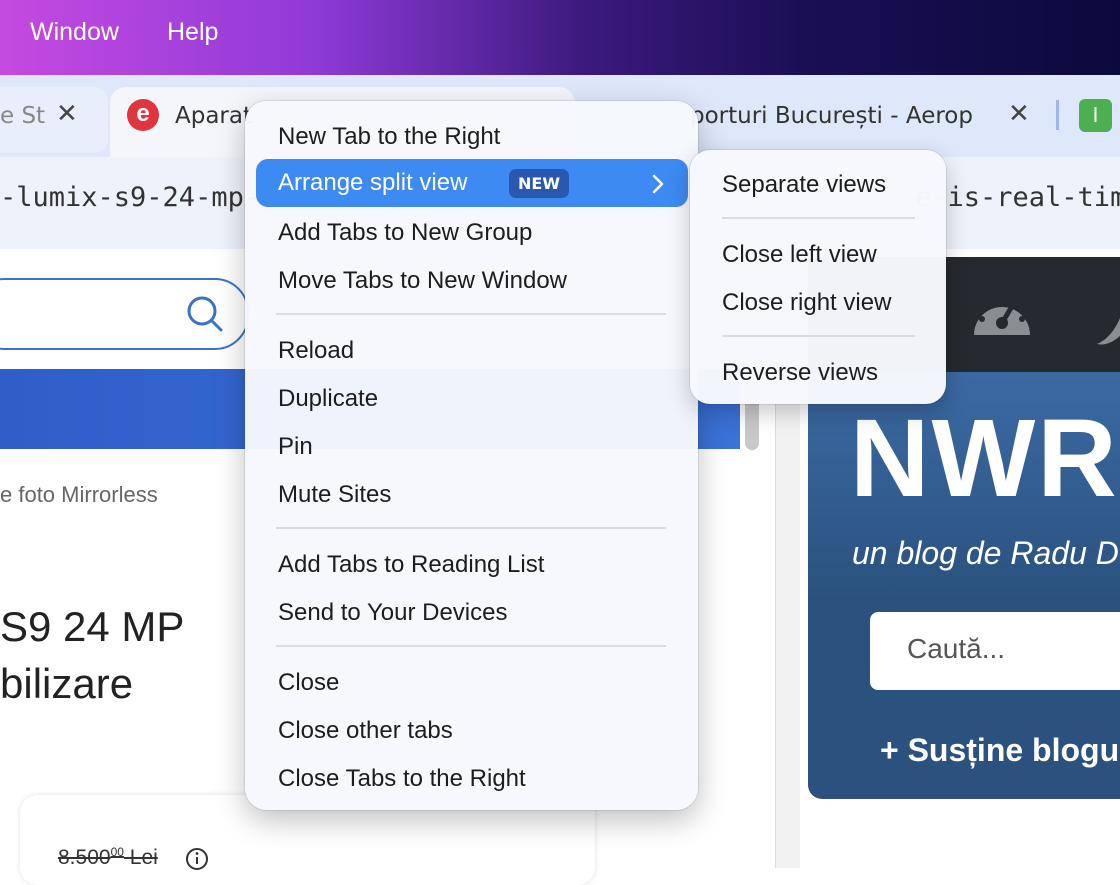 The image size is (1120, 885). Describe the element at coordinates (365, 731) in the screenshot. I see `menu-item-close-other-tabs: Close other tabs` at that location.